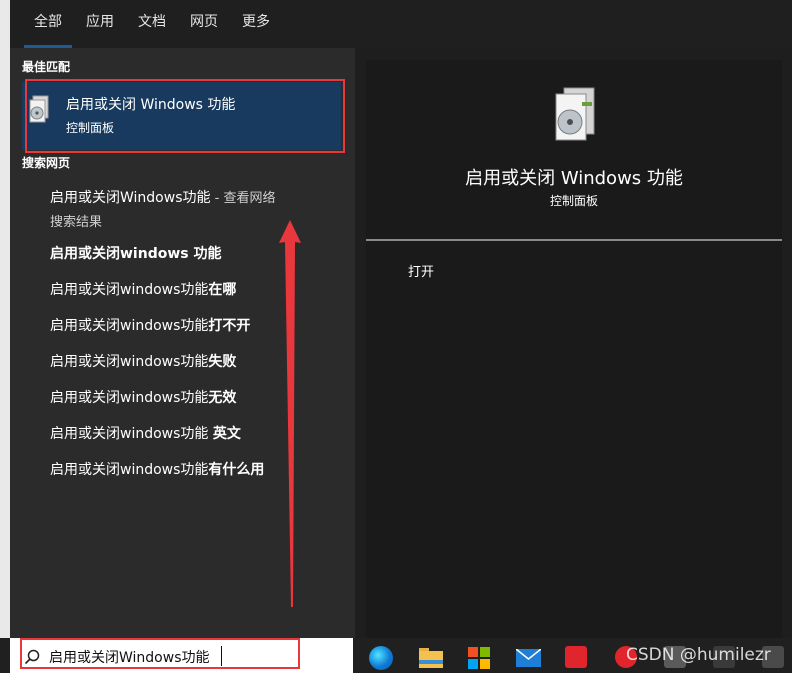  What do you see at coordinates (243, 198) in the screenshot?
I see `web-suggestion-suffix: - 查看网络` at bounding box center [243, 198].